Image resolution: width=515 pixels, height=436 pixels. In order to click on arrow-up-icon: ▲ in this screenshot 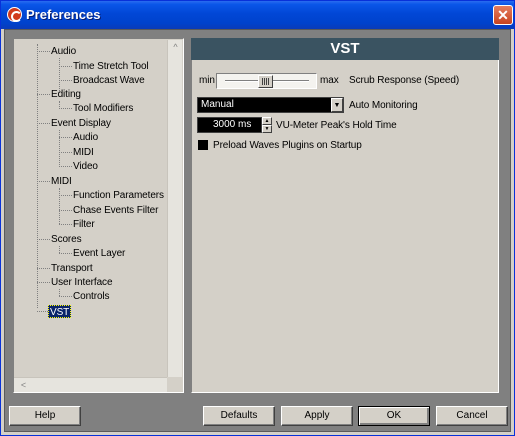, I will do `click(267, 121)`.